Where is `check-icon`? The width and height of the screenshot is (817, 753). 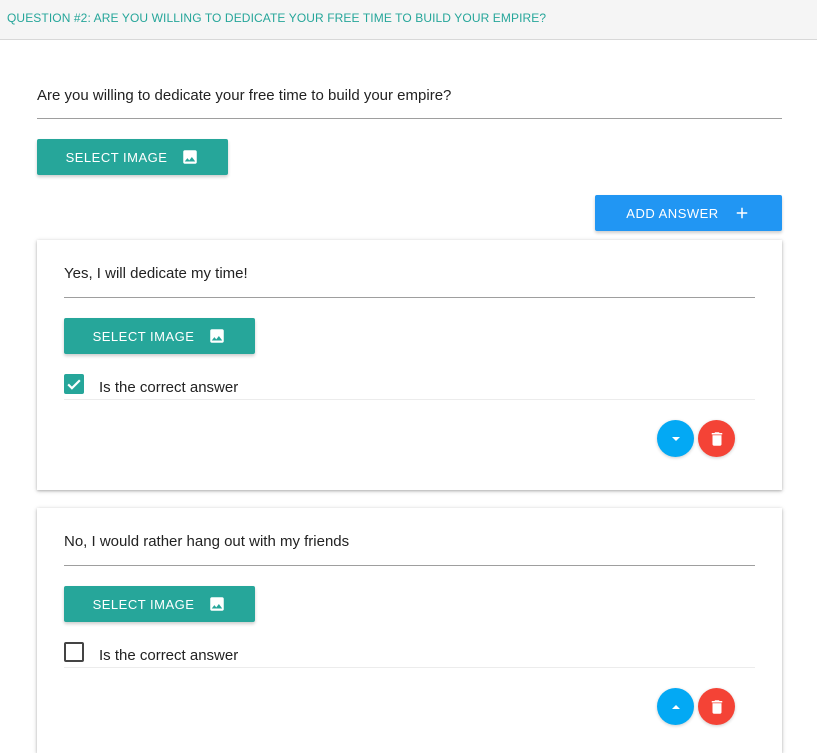 check-icon is located at coordinates (74, 384).